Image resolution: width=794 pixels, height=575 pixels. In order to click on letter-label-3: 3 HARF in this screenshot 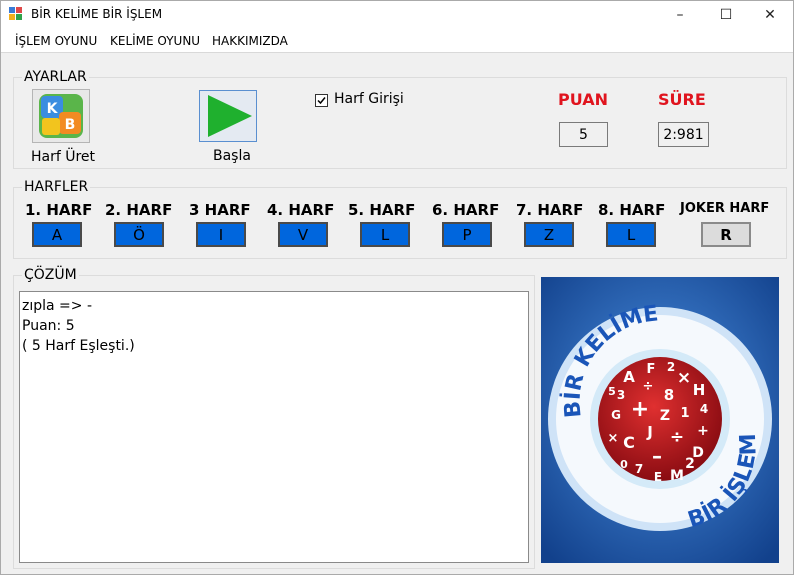, I will do `click(220, 210)`.